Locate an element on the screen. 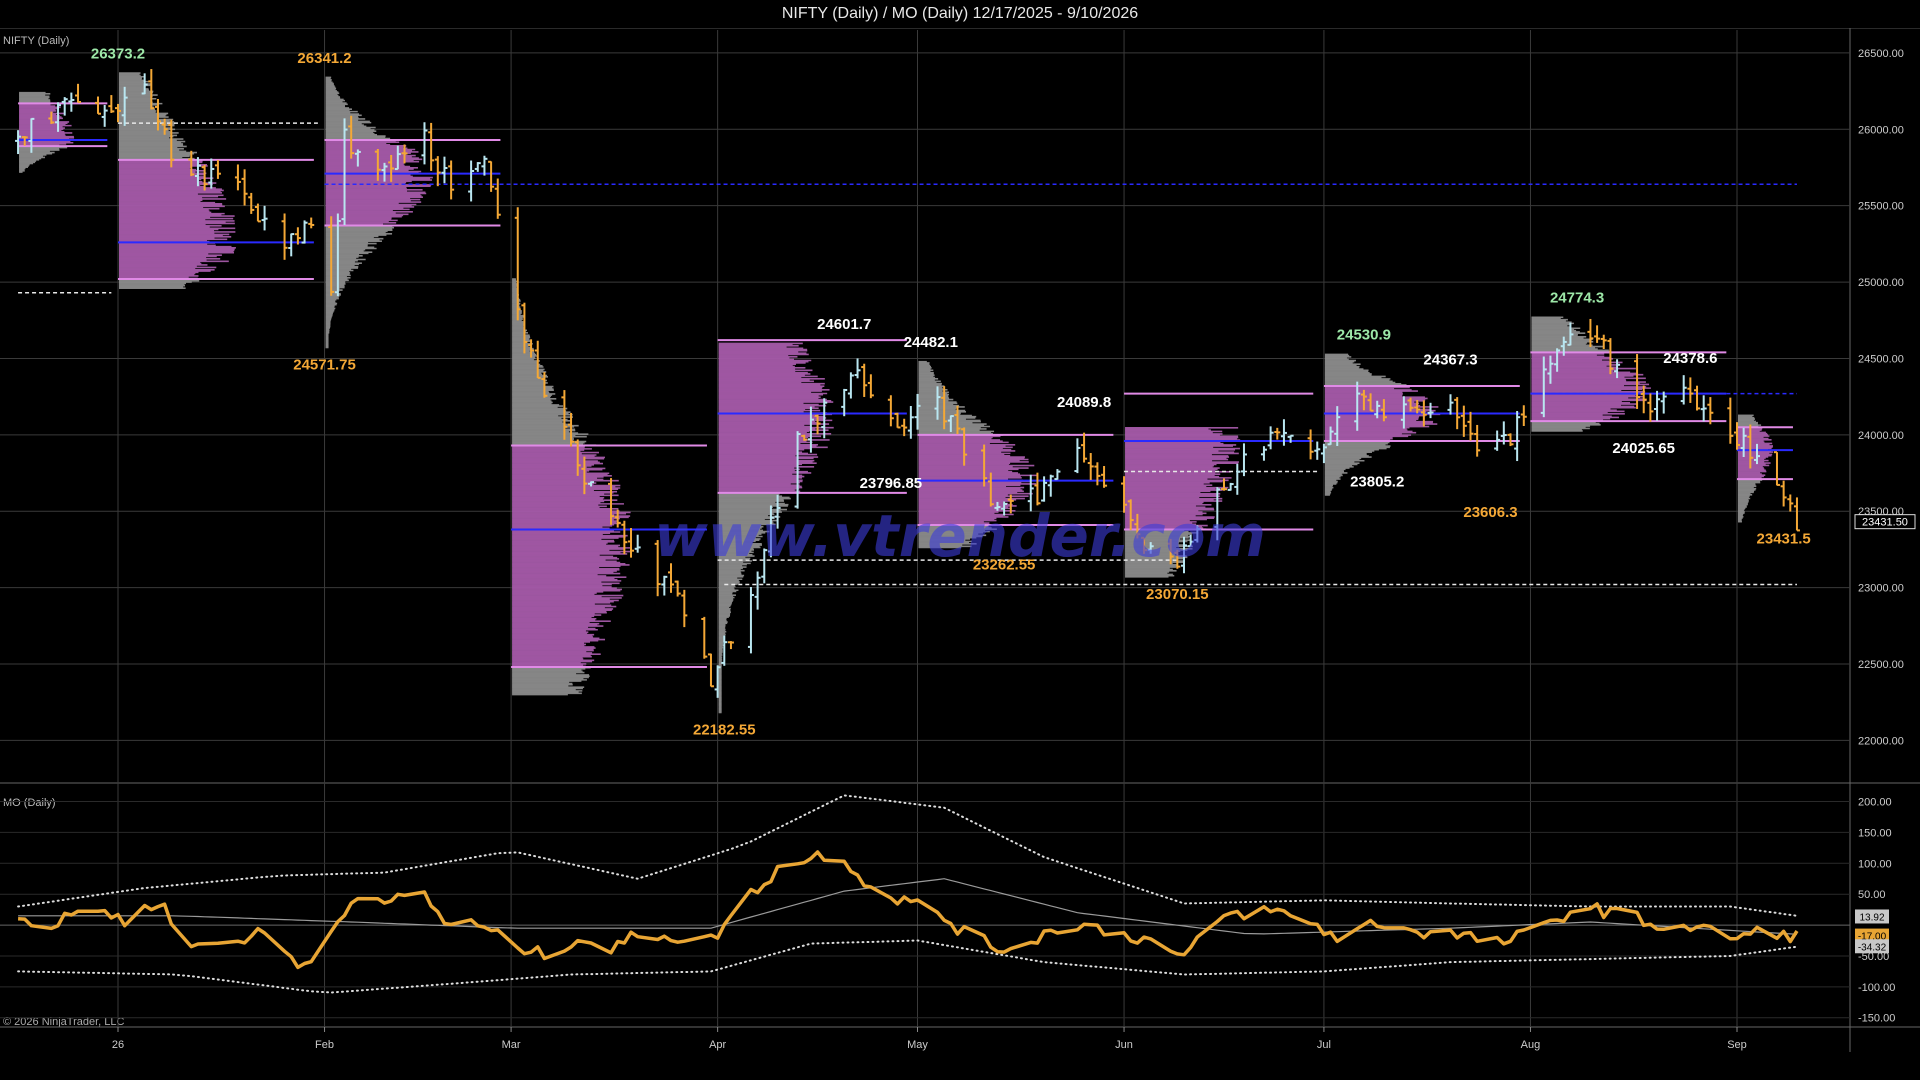 The width and height of the screenshot is (1920, 1080). price-annotation: 23431.5 is located at coordinates (1784, 539).